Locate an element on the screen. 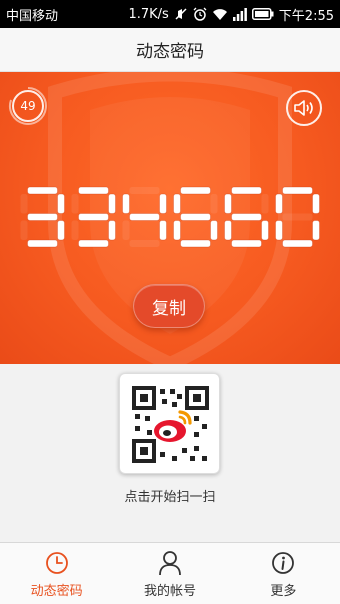  weibo-qr-icon is located at coordinates (170, 424).